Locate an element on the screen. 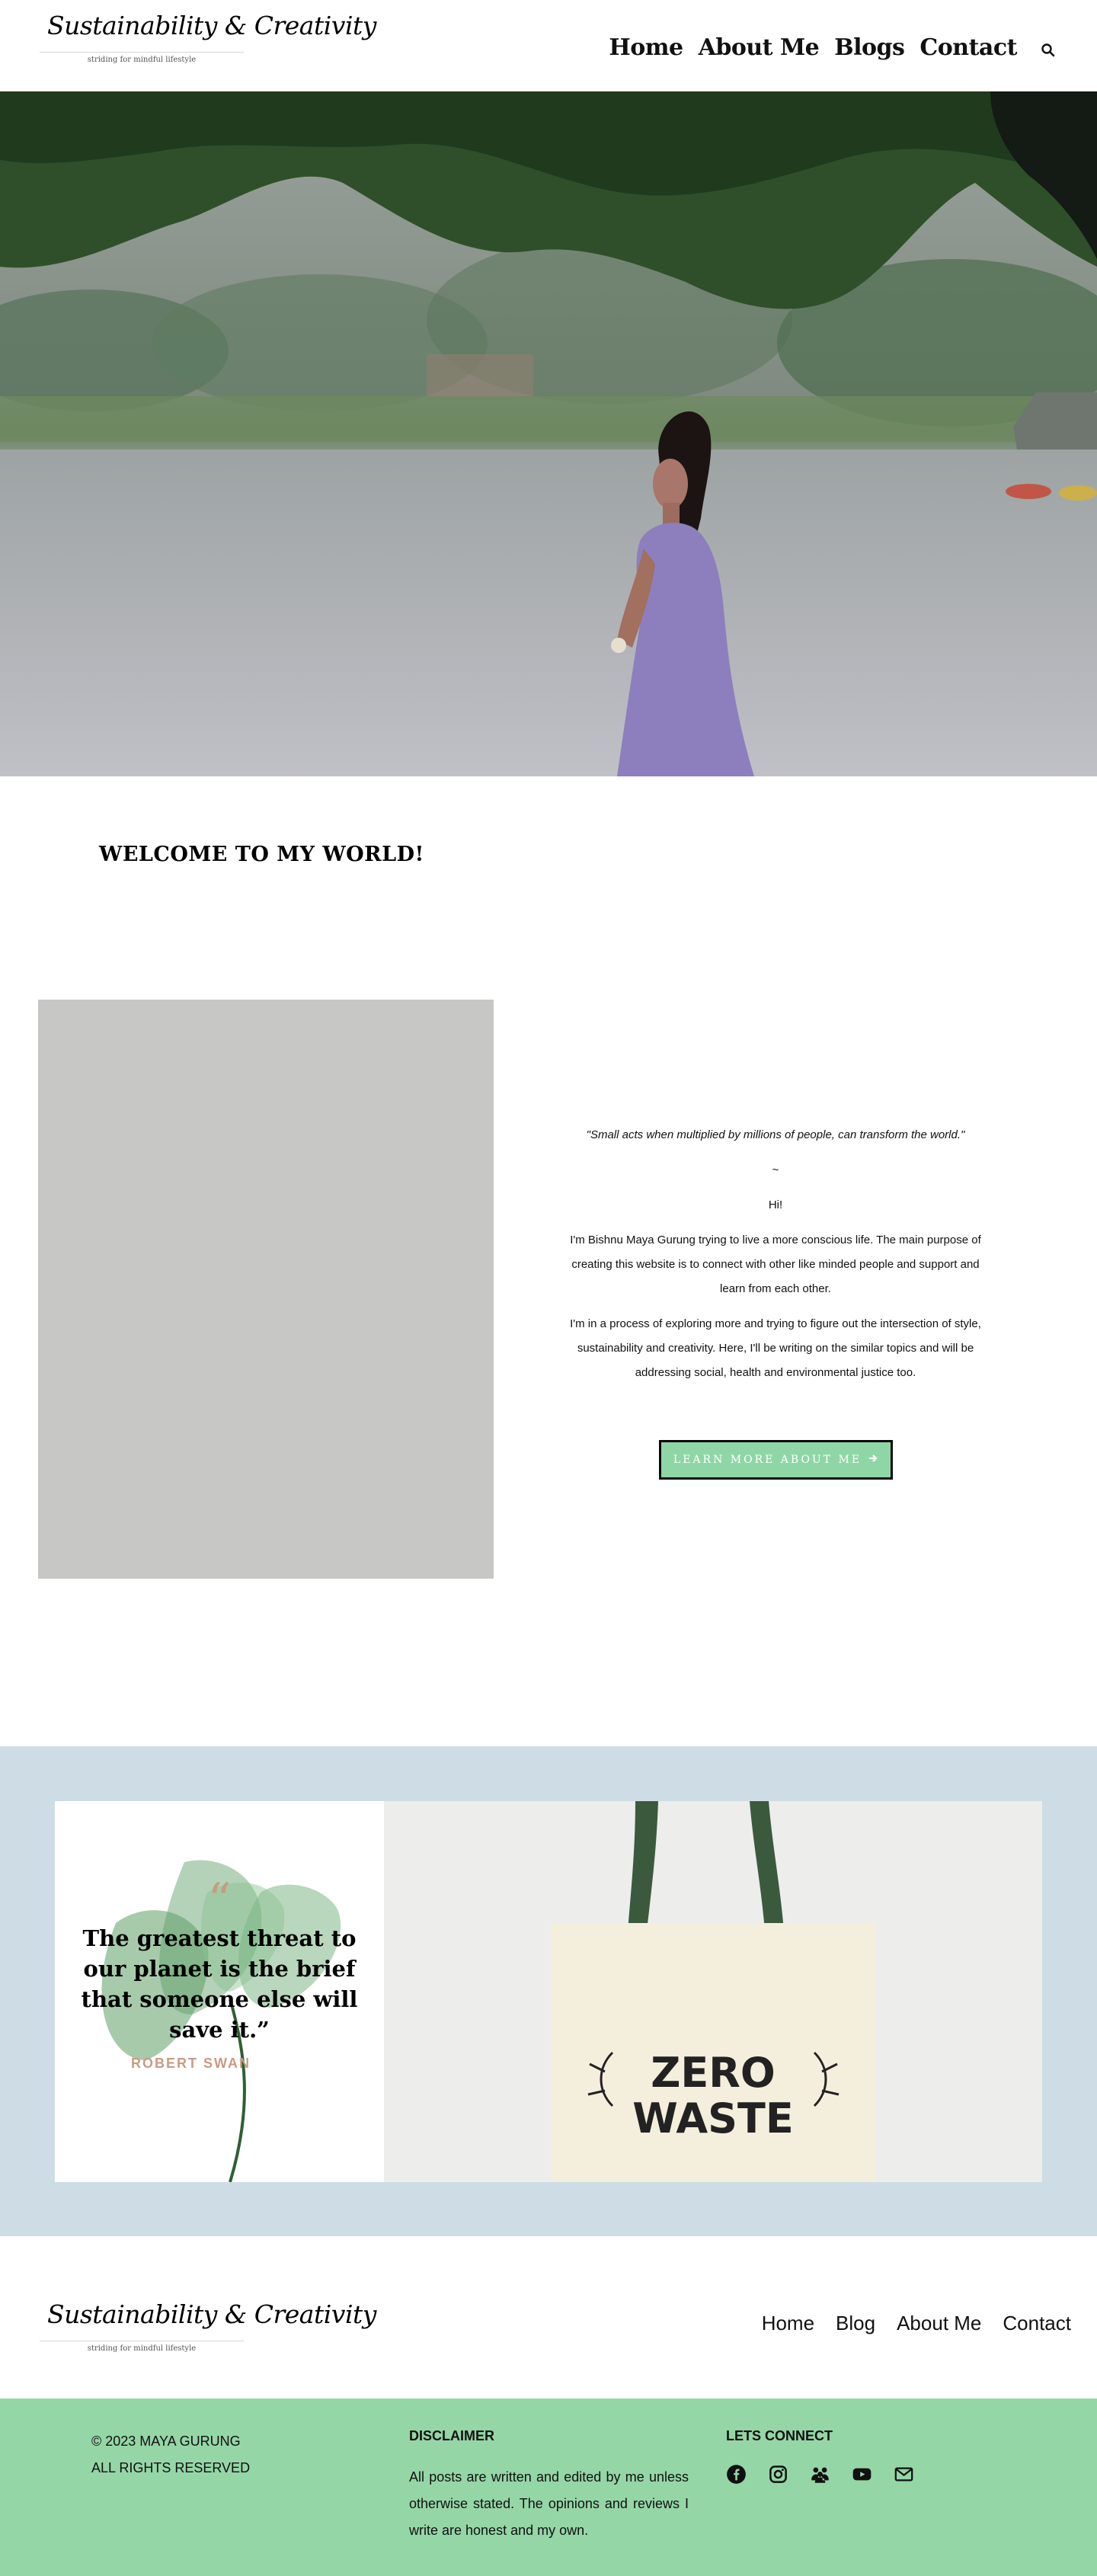 Image resolution: width=1097 pixels, height=2576 pixels. bag-text-zero: ZERO is located at coordinates (713, 2073).